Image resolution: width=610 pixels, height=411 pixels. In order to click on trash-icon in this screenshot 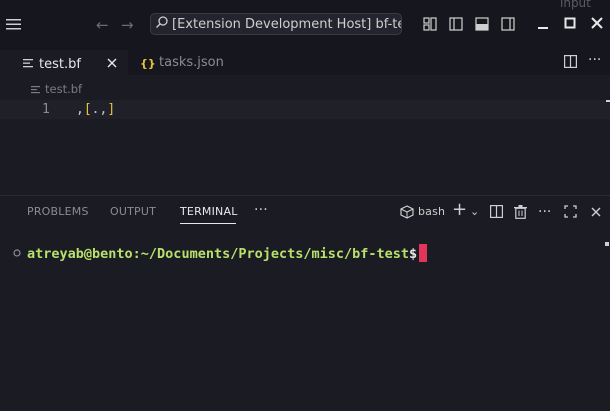, I will do `click(520, 212)`.